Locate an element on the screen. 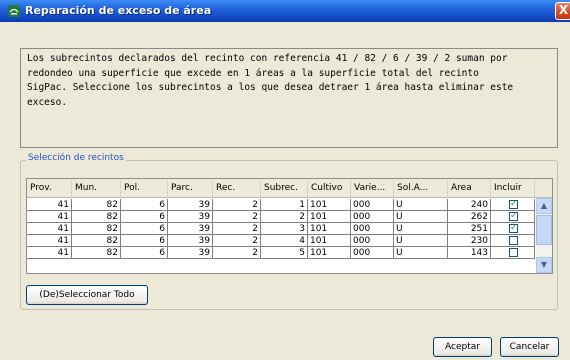  table-row: 41 82 6 39 2 5 101 000 U 143 is located at coordinates (281, 253).